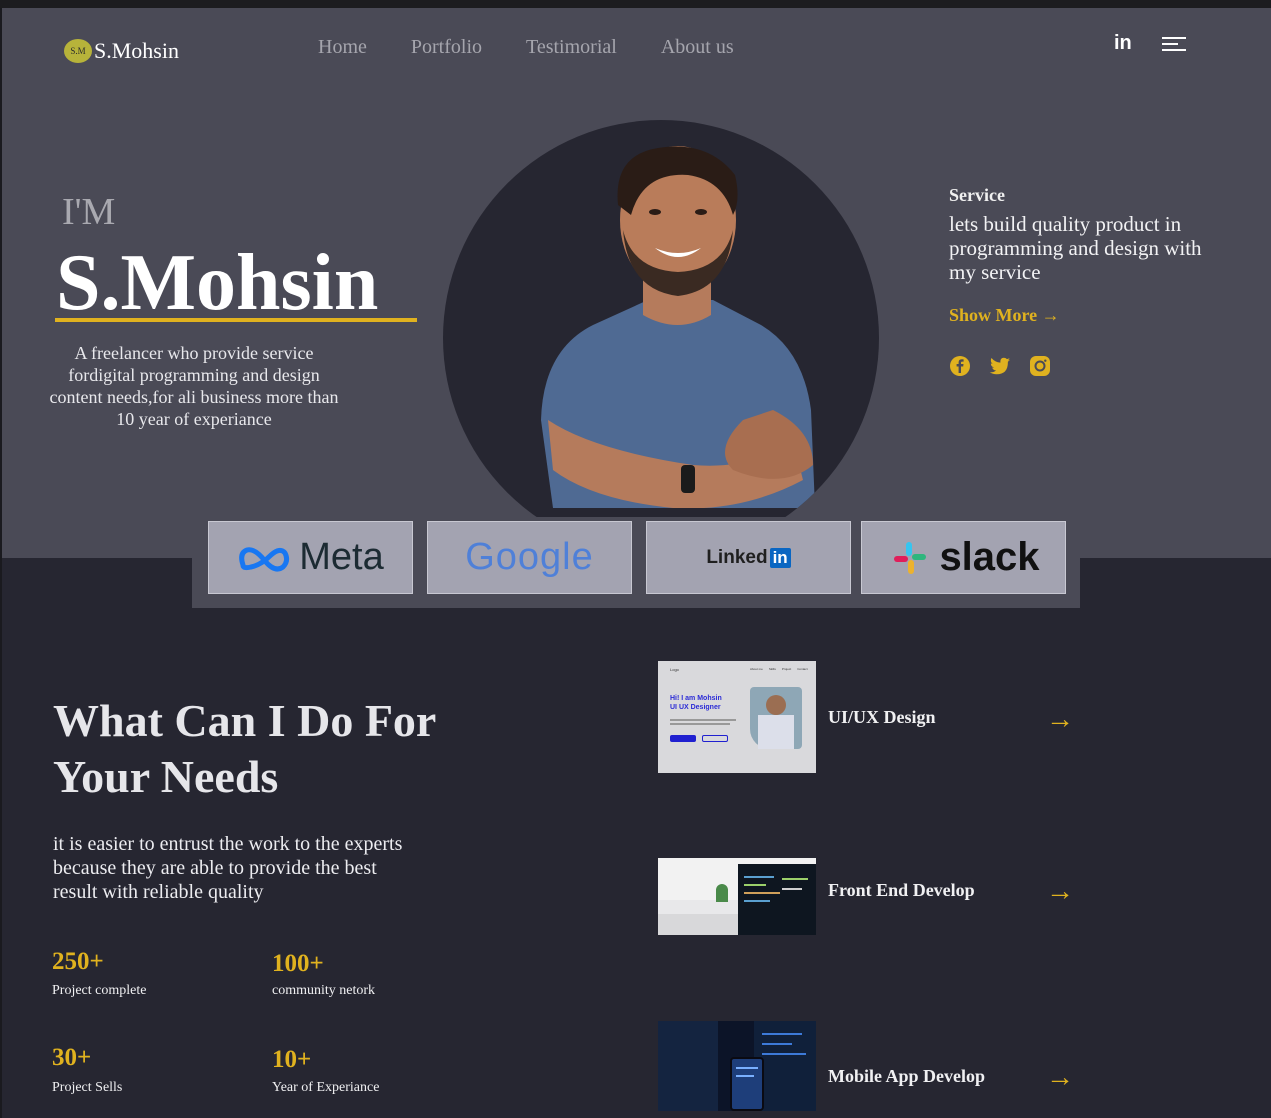  What do you see at coordinates (882, 717) in the screenshot?
I see `service-title: UI/UX Design` at bounding box center [882, 717].